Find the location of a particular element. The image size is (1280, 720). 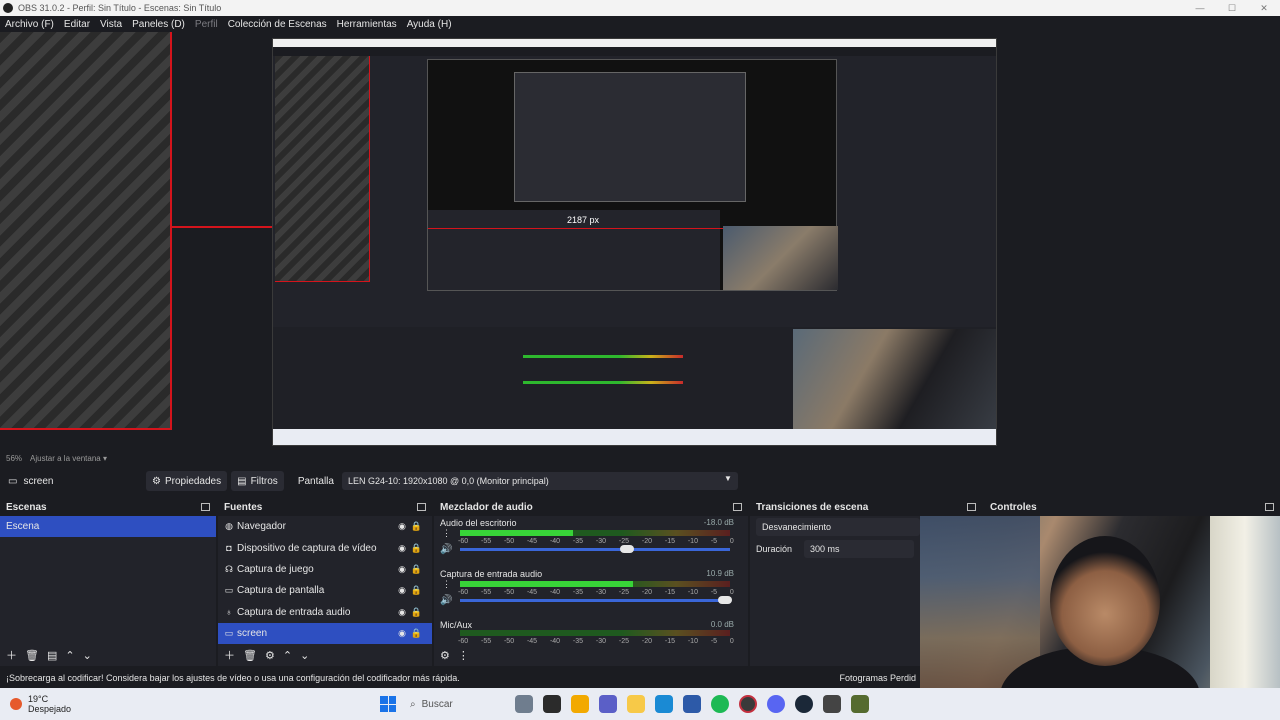

source-item-dispositivo-captura-video: ◘ Dispositivo de captura de vídeo ◉ 🔒 is located at coordinates (325, 547).